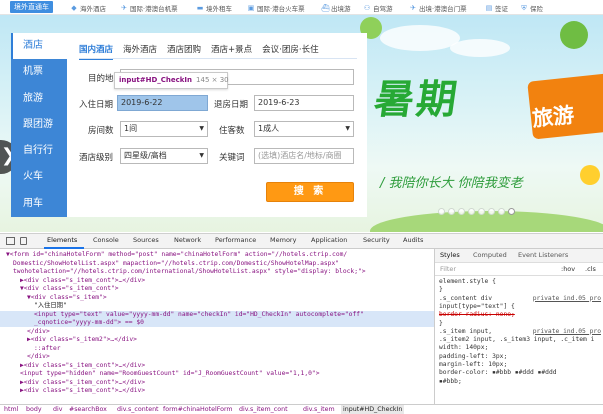  What do you see at coordinates (57, 409) in the screenshot?
I see `breadcrumb-item: div` at bounding box center [57, 409].